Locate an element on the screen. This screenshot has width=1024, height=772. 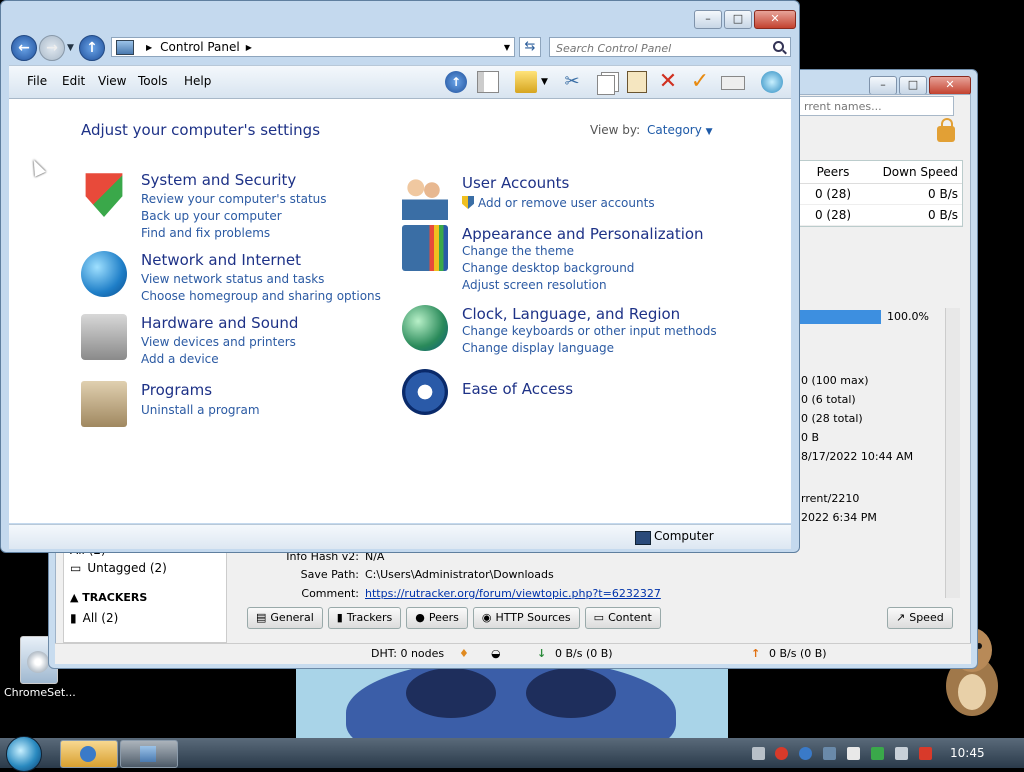
ease-of-access-icon is located at coordinates (425, 392).